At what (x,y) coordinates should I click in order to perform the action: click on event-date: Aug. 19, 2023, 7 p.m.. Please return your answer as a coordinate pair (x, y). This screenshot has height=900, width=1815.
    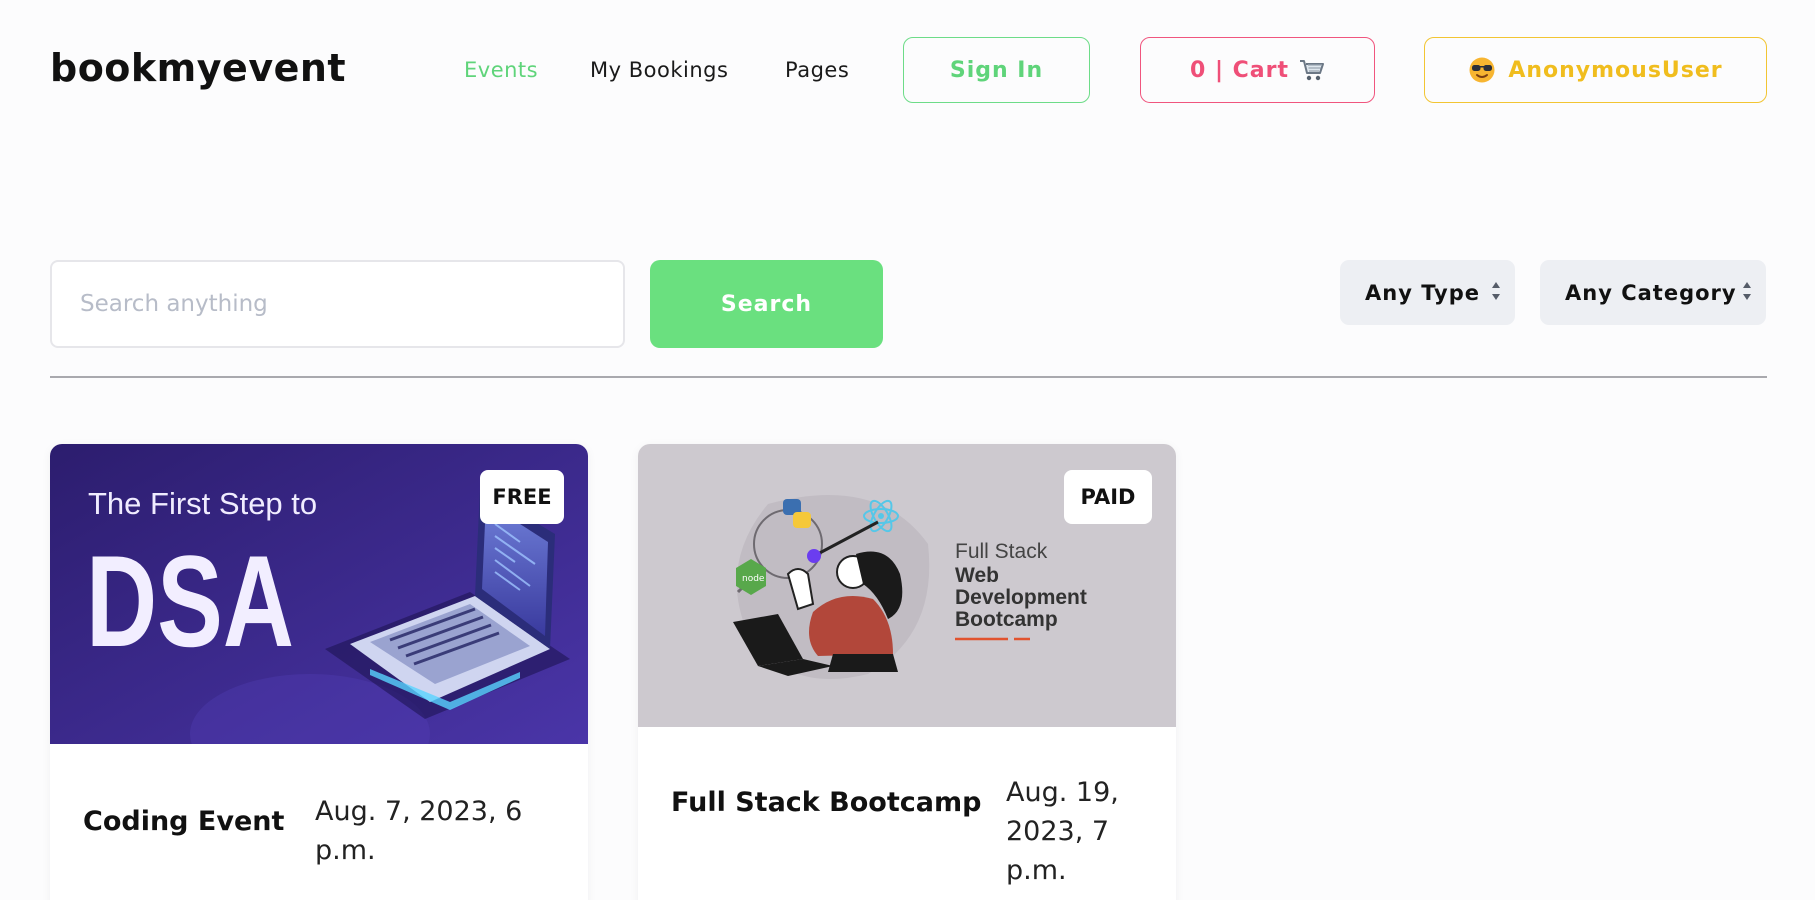
    Looking at the image, I should click on (1062, 831).